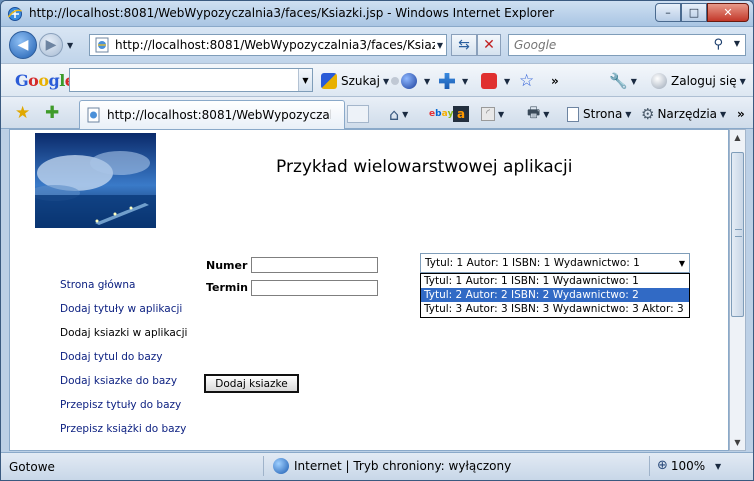 The height and width of the screenshot is (481, 754). I want to click on google-news-button: ▼, so click(410, 81).